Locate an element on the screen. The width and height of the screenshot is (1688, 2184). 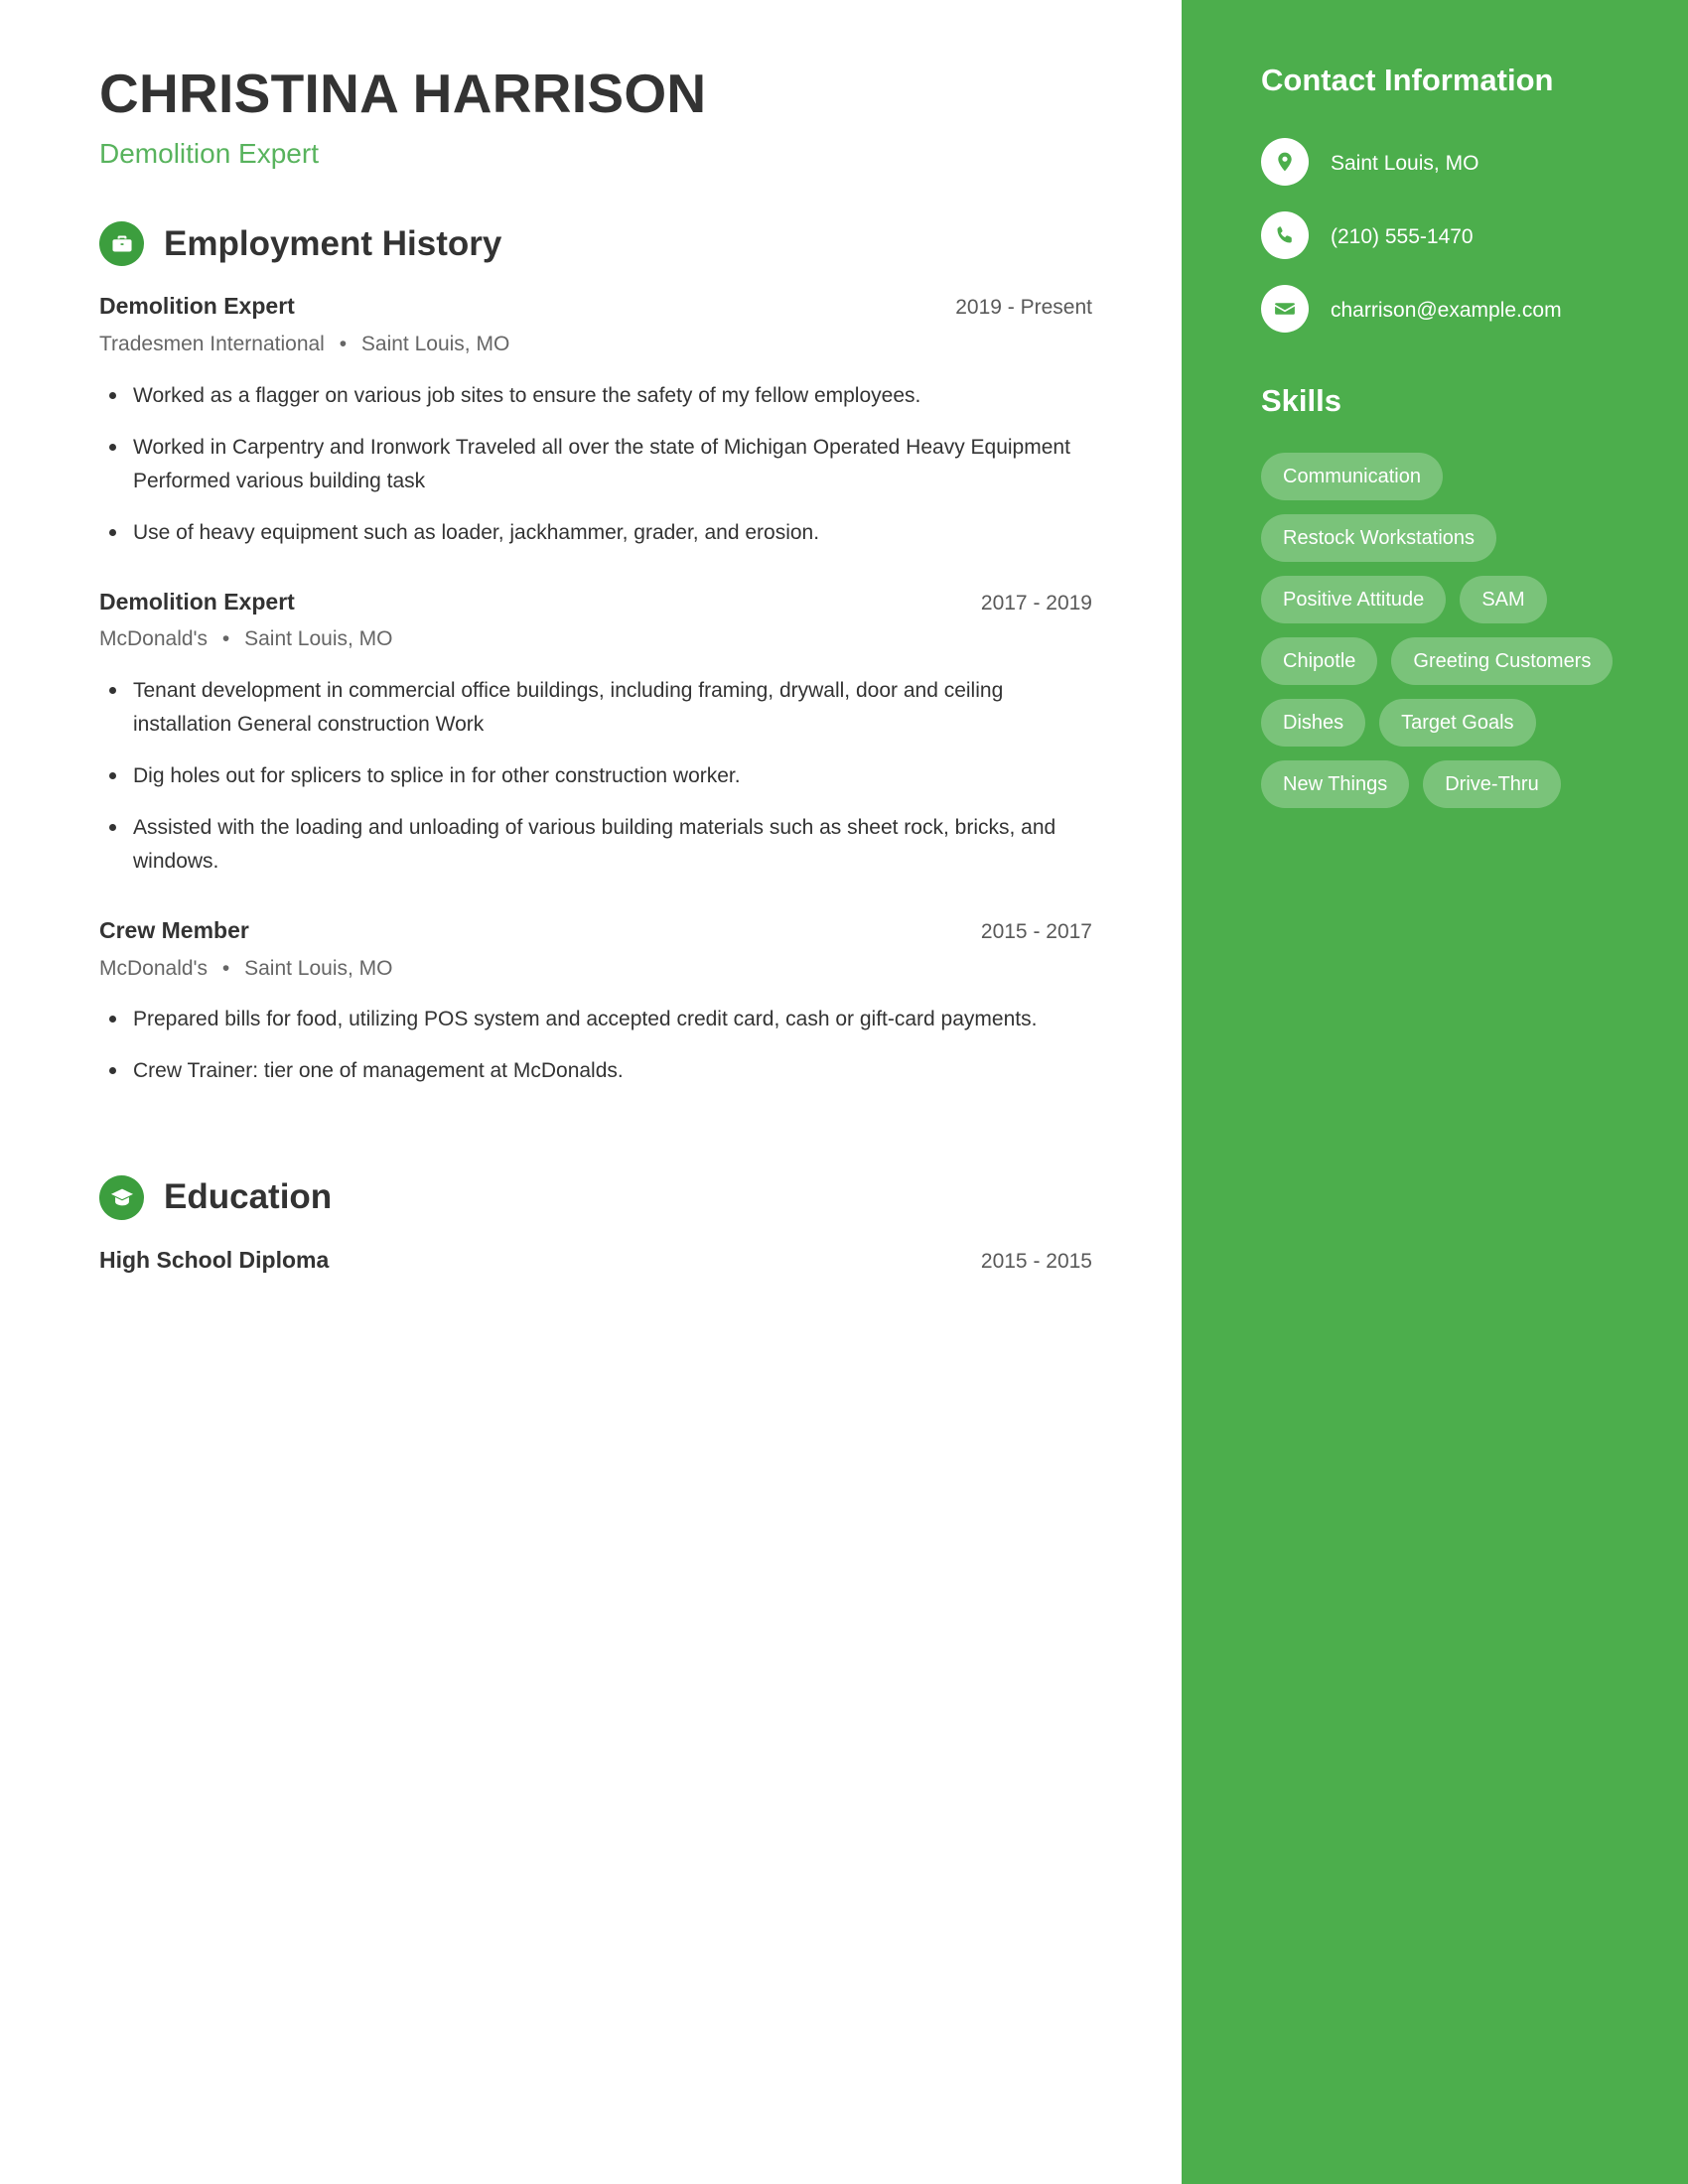
contact-item-email: charrison@example.com is located at coordinates (1439, 308).